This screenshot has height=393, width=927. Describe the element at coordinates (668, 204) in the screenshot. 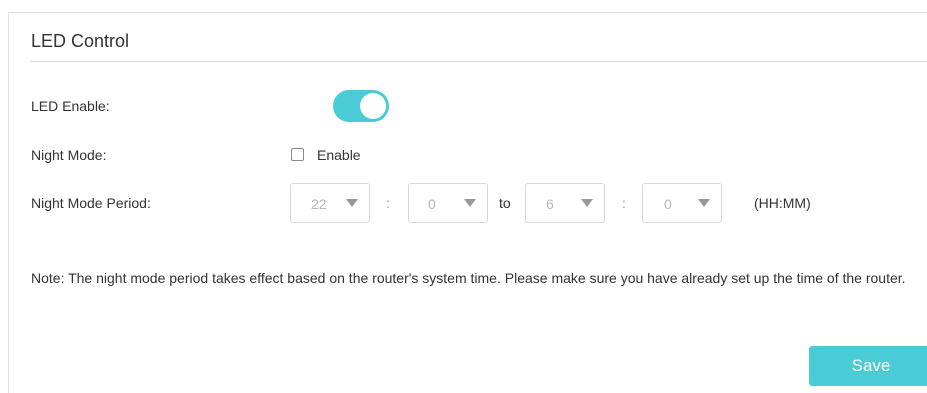

I see `end-minute-value: 0` at that location.